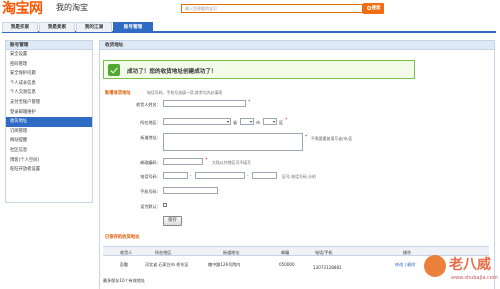 Image resolution: width=500 pixels, height=289 pixels. What do you see at coordinates (368, 7) in the screenshot?
I see `search-icon` at bounding box center [368, 7].